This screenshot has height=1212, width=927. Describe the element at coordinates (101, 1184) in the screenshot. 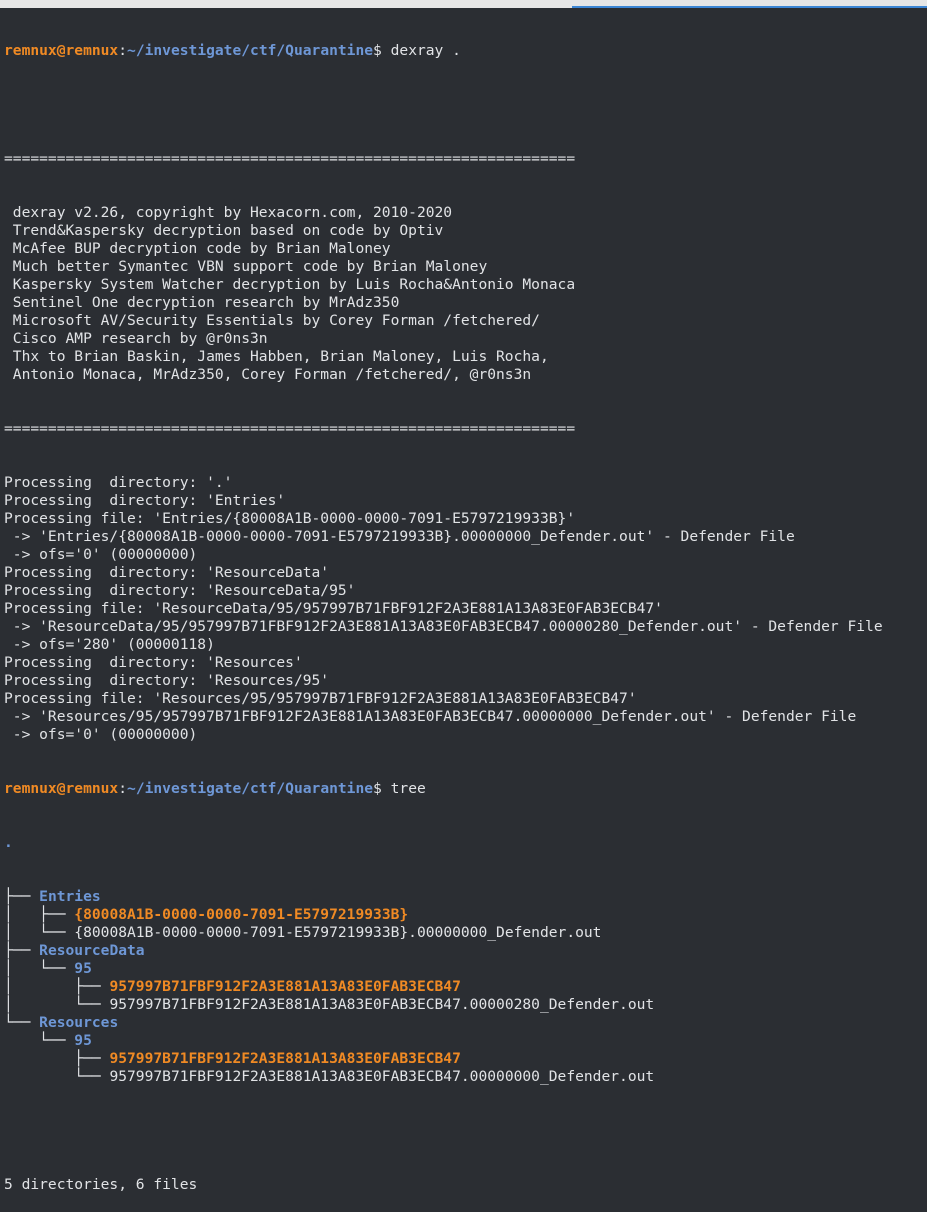

I see `tree-summary: 5 directories, 6 files` at that location.